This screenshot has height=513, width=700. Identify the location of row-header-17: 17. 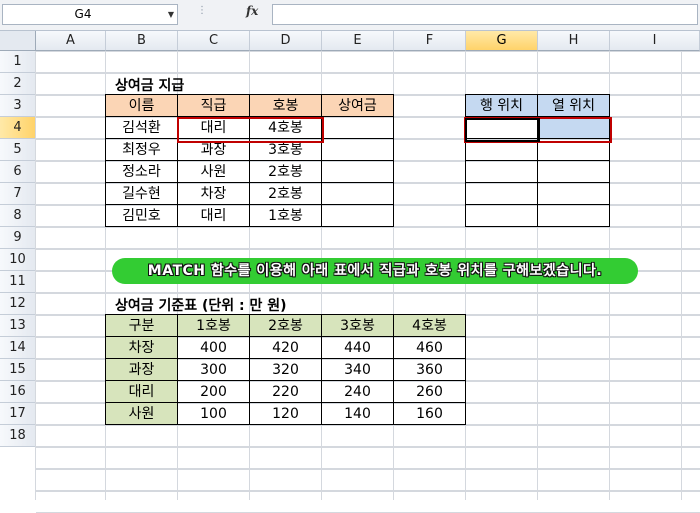
(18, 414).